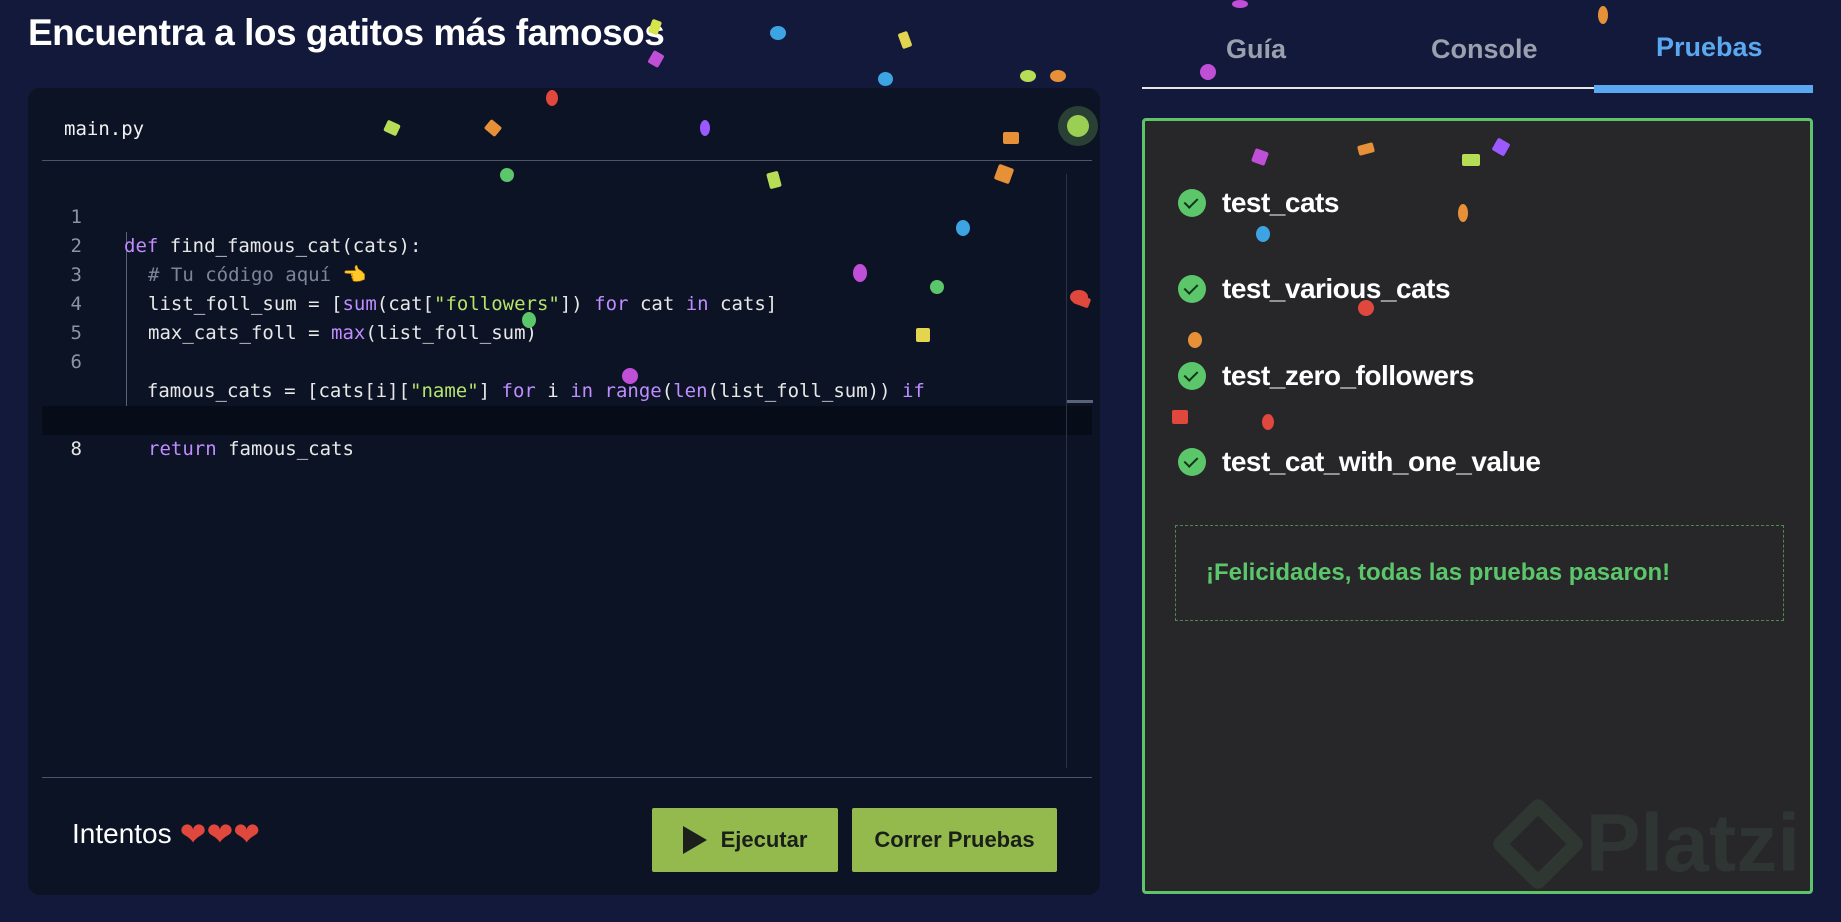  I want to click on code-line: 4 max_cats_foll = max(list_foll_sum), so click(567, 302).